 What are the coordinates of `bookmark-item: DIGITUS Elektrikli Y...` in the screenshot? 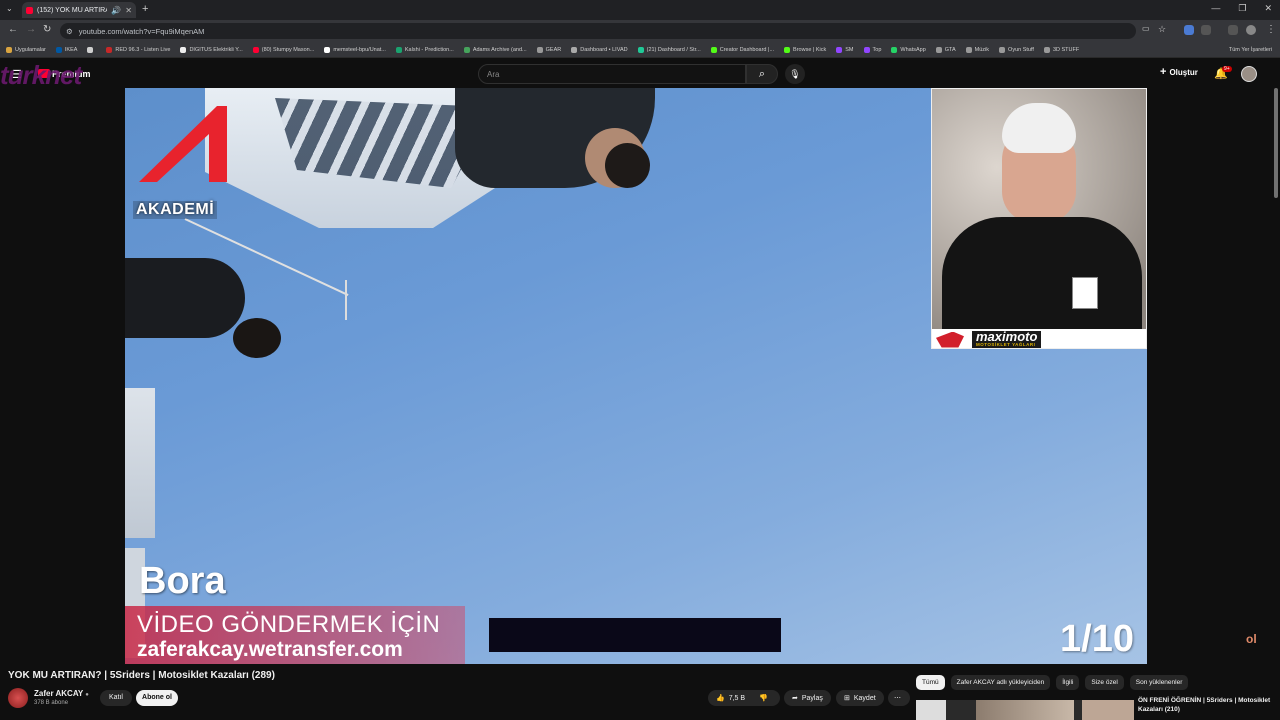 It's located at (211, 49).